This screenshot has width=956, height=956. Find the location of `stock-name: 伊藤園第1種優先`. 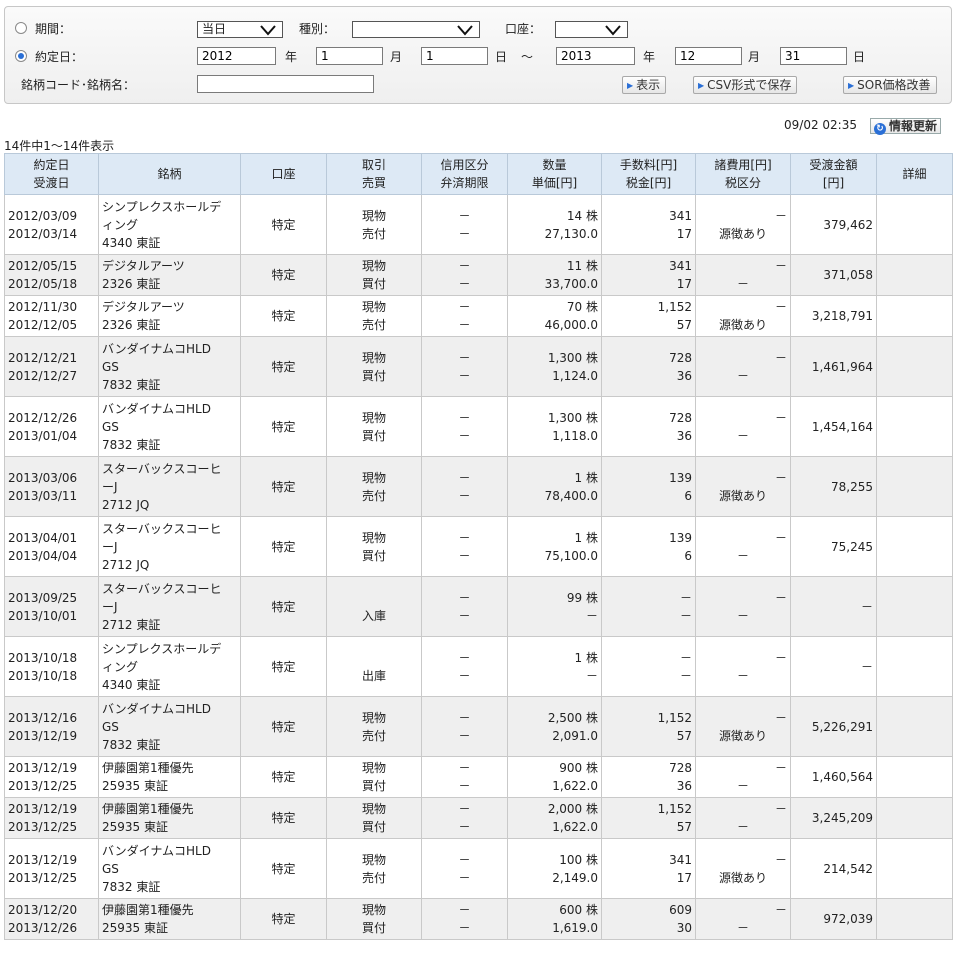

stock-name: 伊藤園第1種優先 is located at coordinates (148, 910).